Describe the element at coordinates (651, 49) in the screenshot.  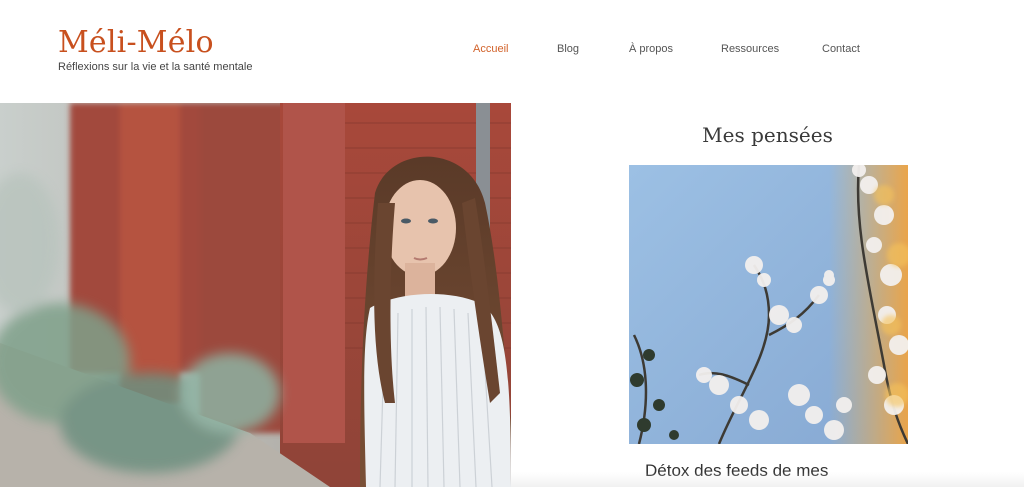
I see `nav-item-a-propos: À propos` at that location.